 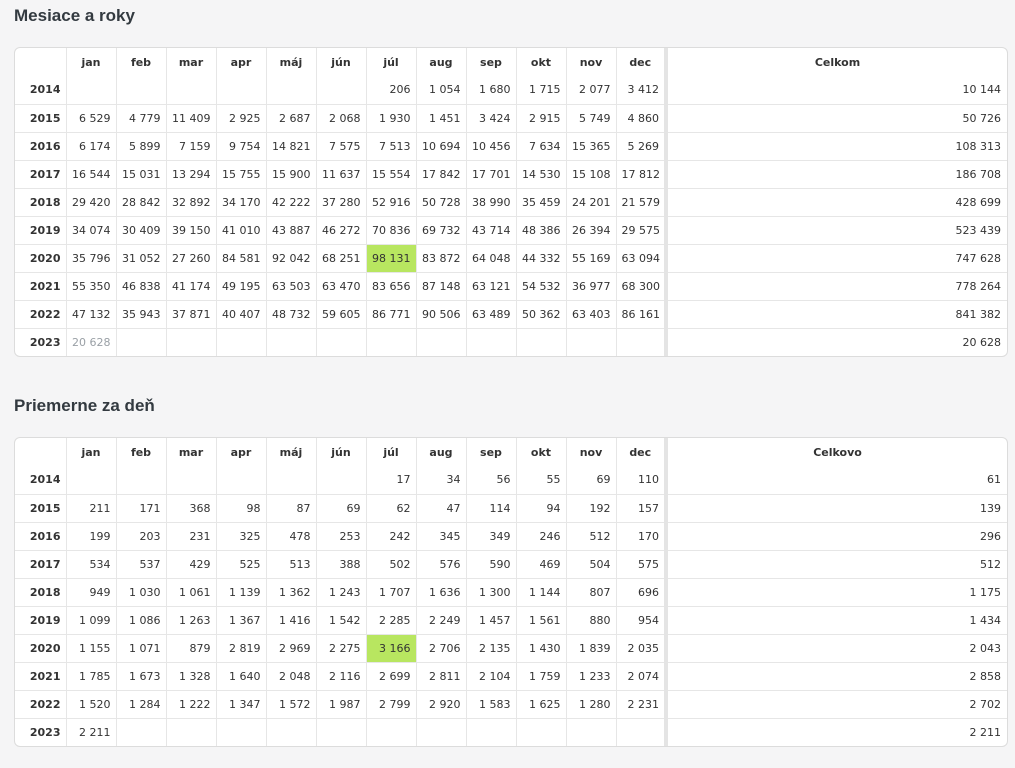 What do you see at coordinates (141, 146) in the screenshot?
I see `month-value-cell: 5 899` at bounding box center [141, 146].